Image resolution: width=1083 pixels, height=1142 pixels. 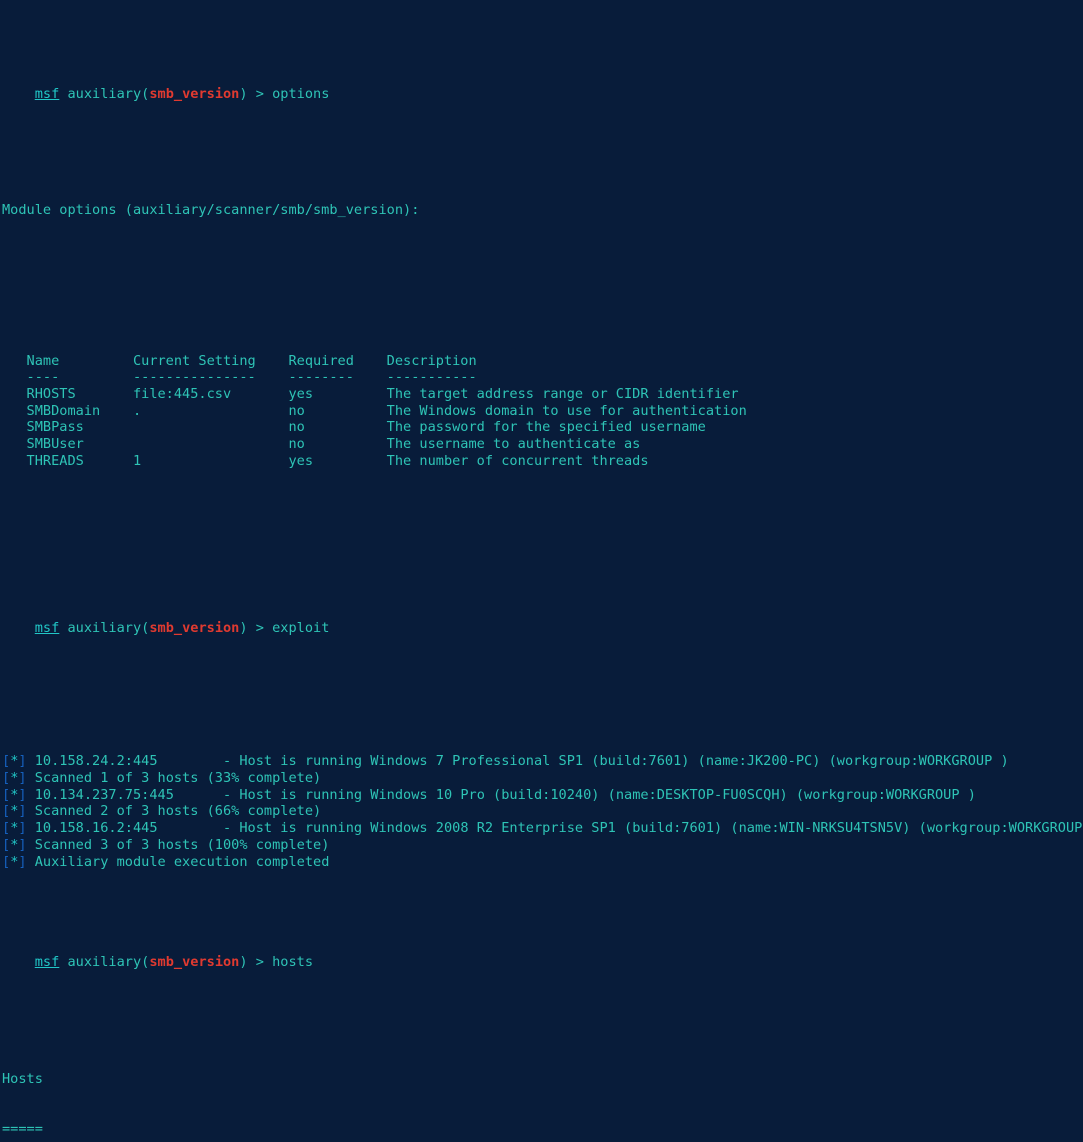 I want to click on prompt-line-exploit: msf auxiliary(smb_version) > exploit, so click(x=541, y=619).